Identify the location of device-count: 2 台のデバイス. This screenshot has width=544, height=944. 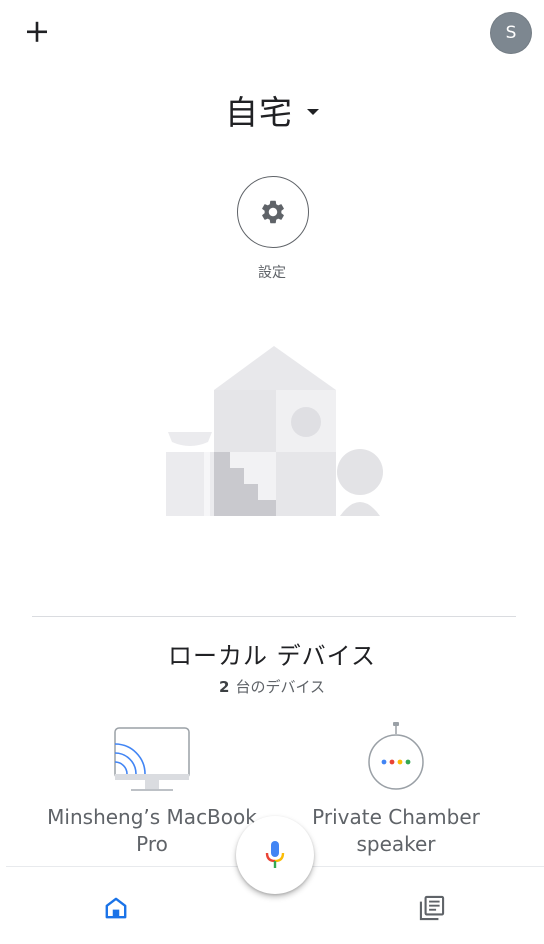
(272, 686).